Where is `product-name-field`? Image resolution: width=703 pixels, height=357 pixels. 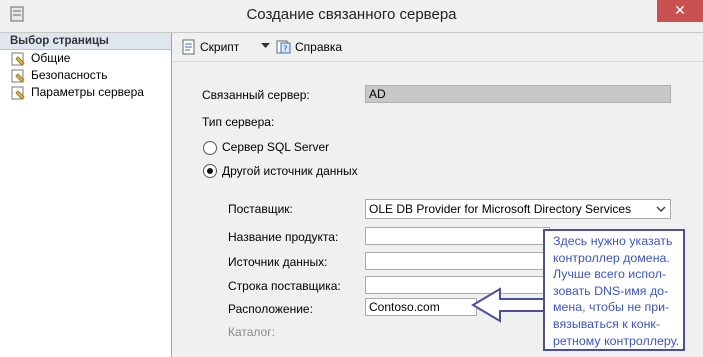 product-name-field is located at coordinates (457, 236).